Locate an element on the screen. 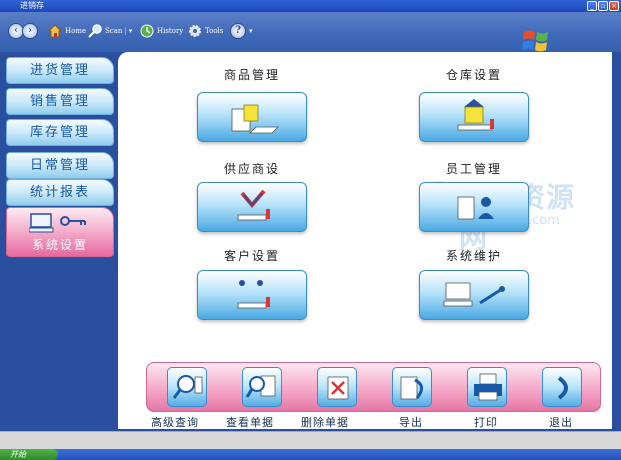 The image size is (621, 460). scan-button: Scan | ▾ is located at coordinates (110, 31).